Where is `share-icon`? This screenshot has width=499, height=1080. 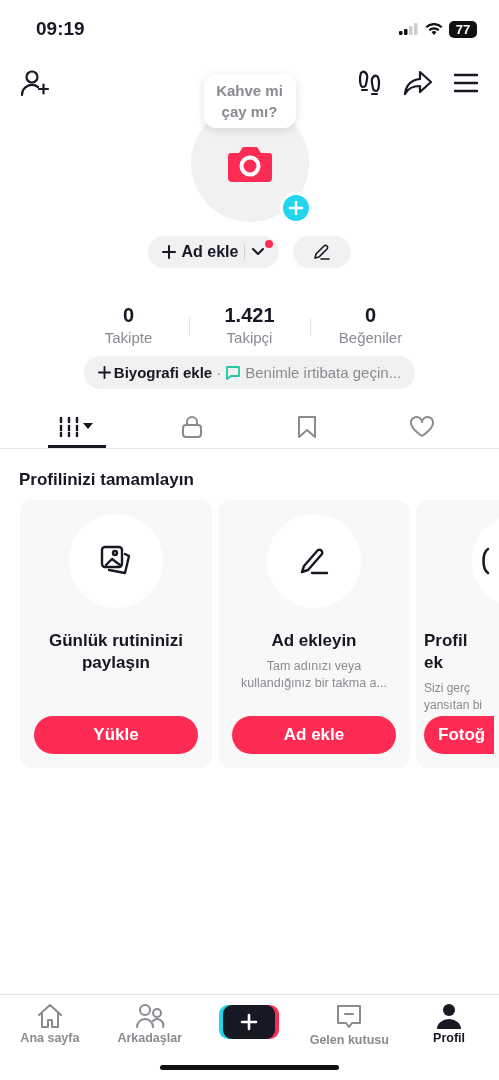
share-icon is located at coordinates (418, 83).